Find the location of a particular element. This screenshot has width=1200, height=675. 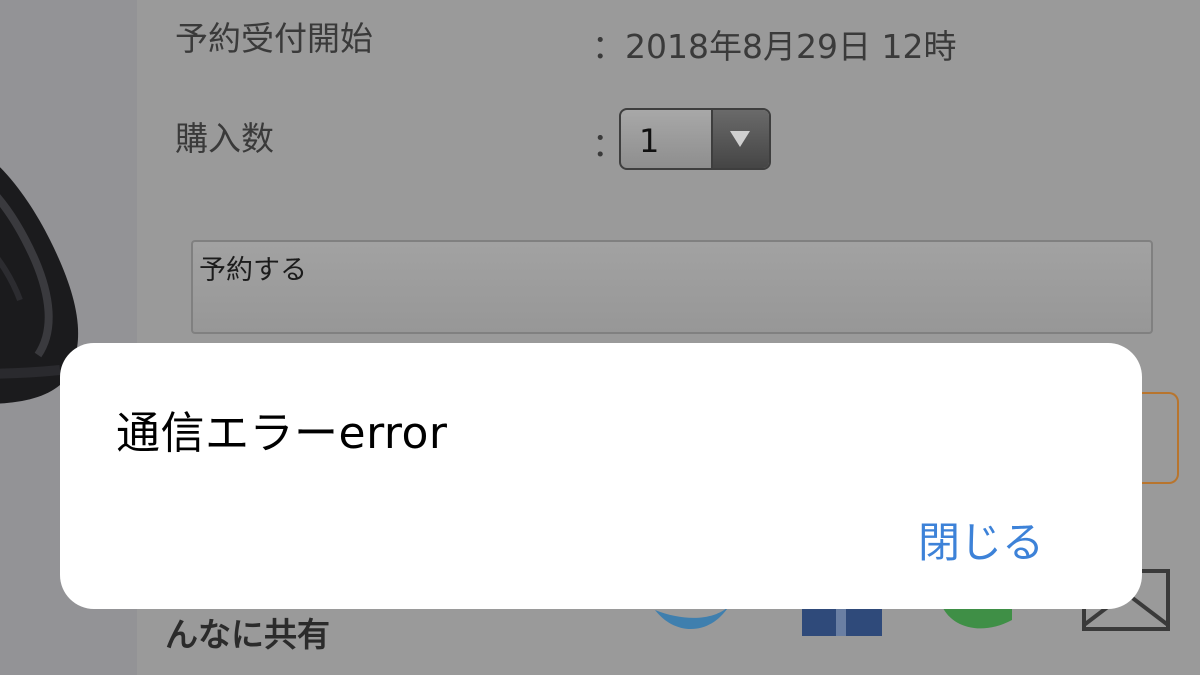

quantity-label: 購入数 is located at coordinates (224, 138).